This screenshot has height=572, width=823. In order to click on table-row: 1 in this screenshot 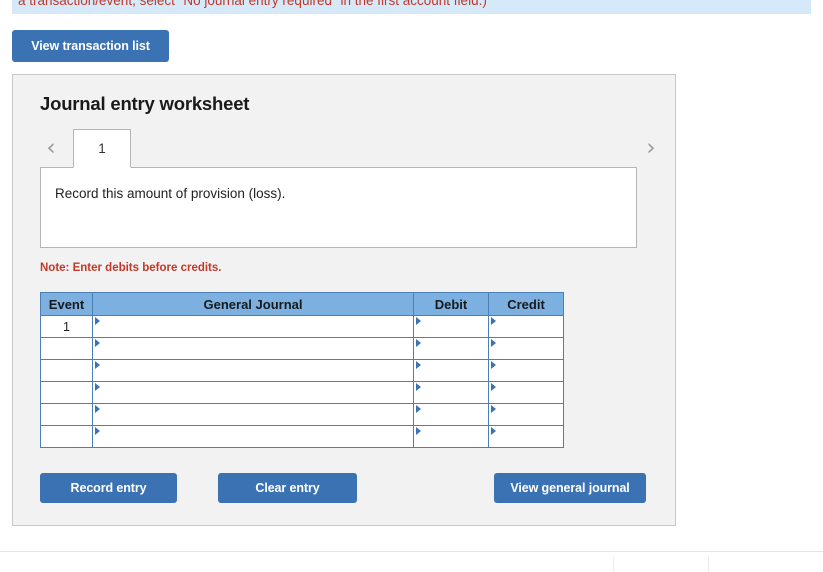, I will do `click(302, 326)`.